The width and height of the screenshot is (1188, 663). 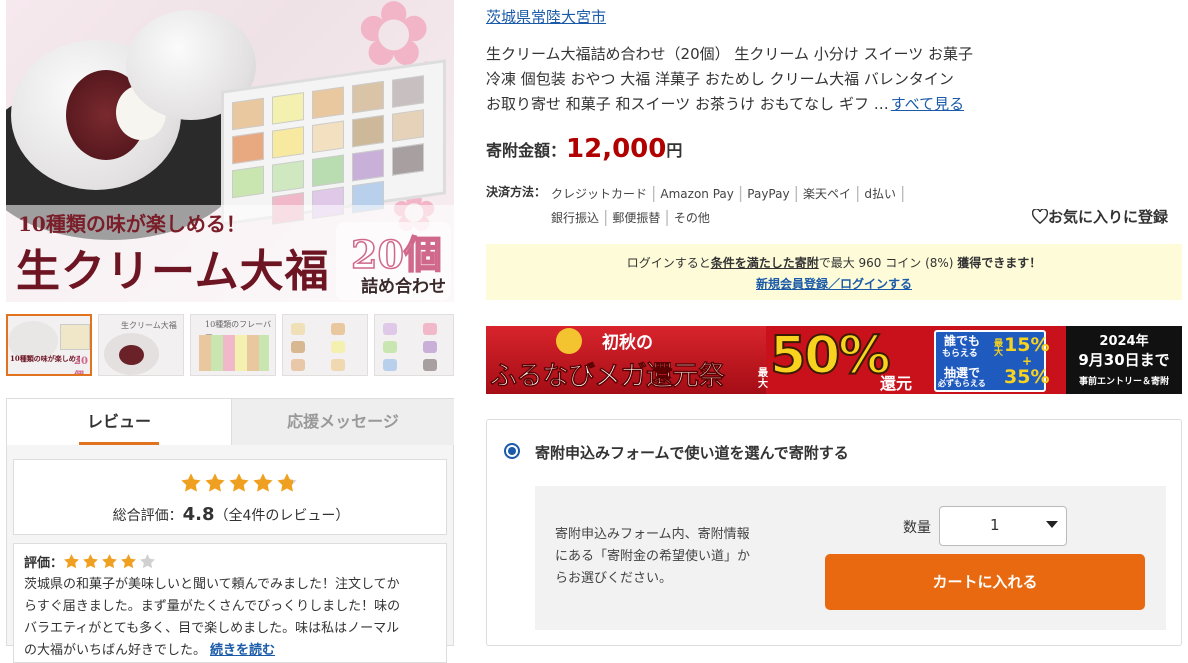 What do you see at coordinates (119, 443) in the screenshot?
I see `tab-active-underline` at bounding box center [119, 443].